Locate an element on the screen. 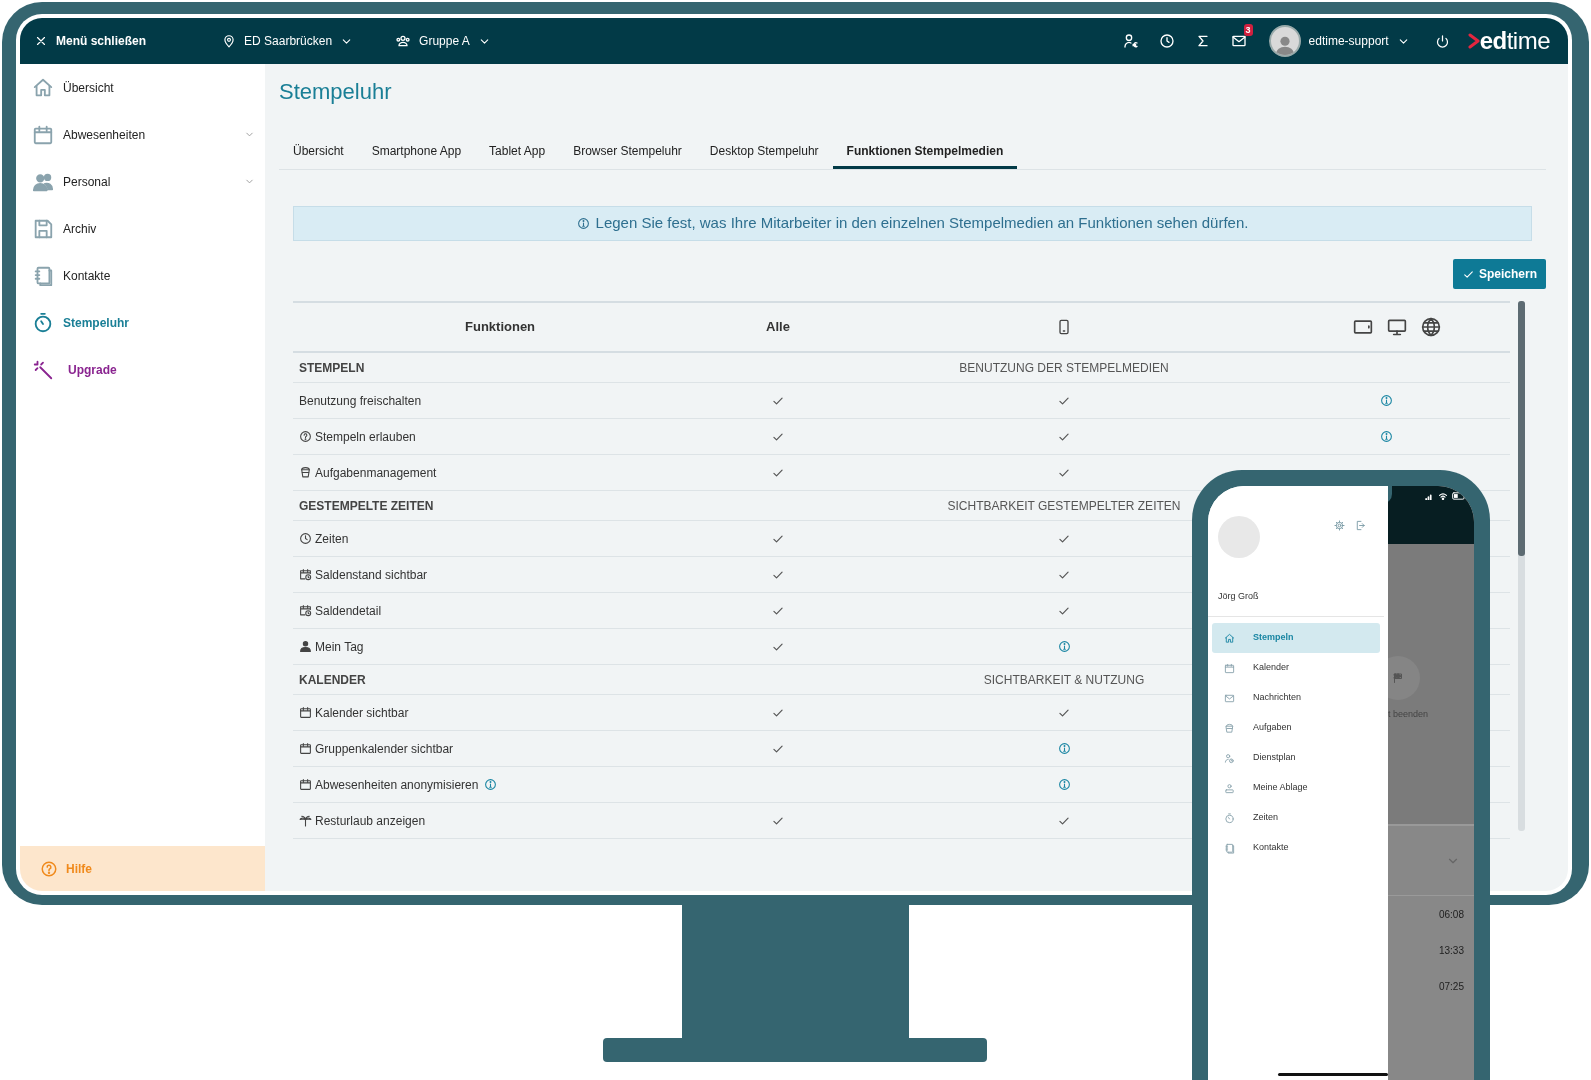 The height and width of the screenshot is (1080, 1591). drawer-menu-item: Aufgaben is located at coordinates (1296, 728).